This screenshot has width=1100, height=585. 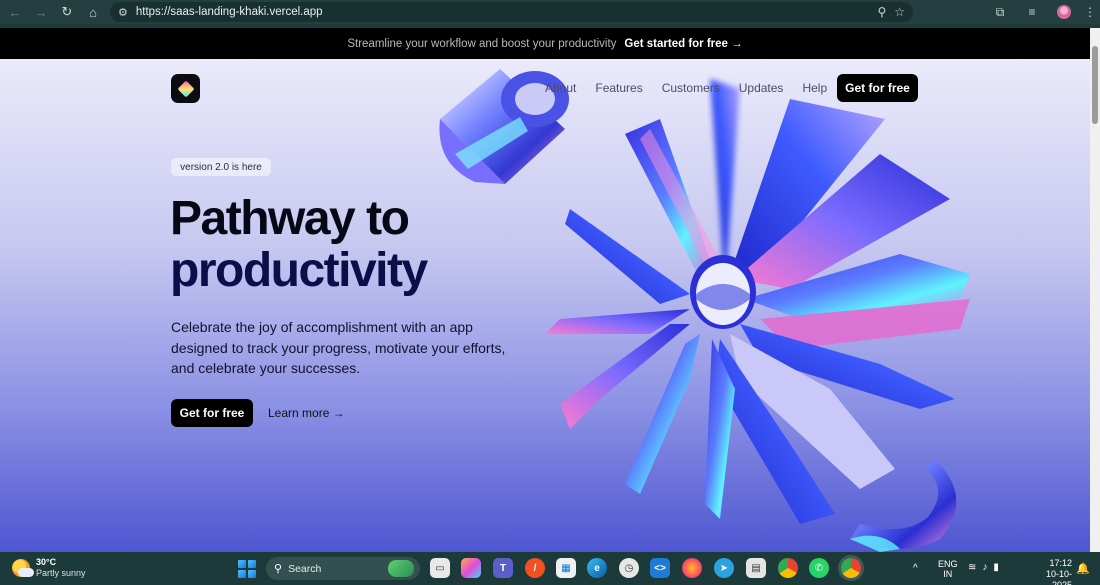 What do you see at coordinates (851, 568) in the screenshot?
I see `chrome-active-icon` at bounding box center [851, 568].